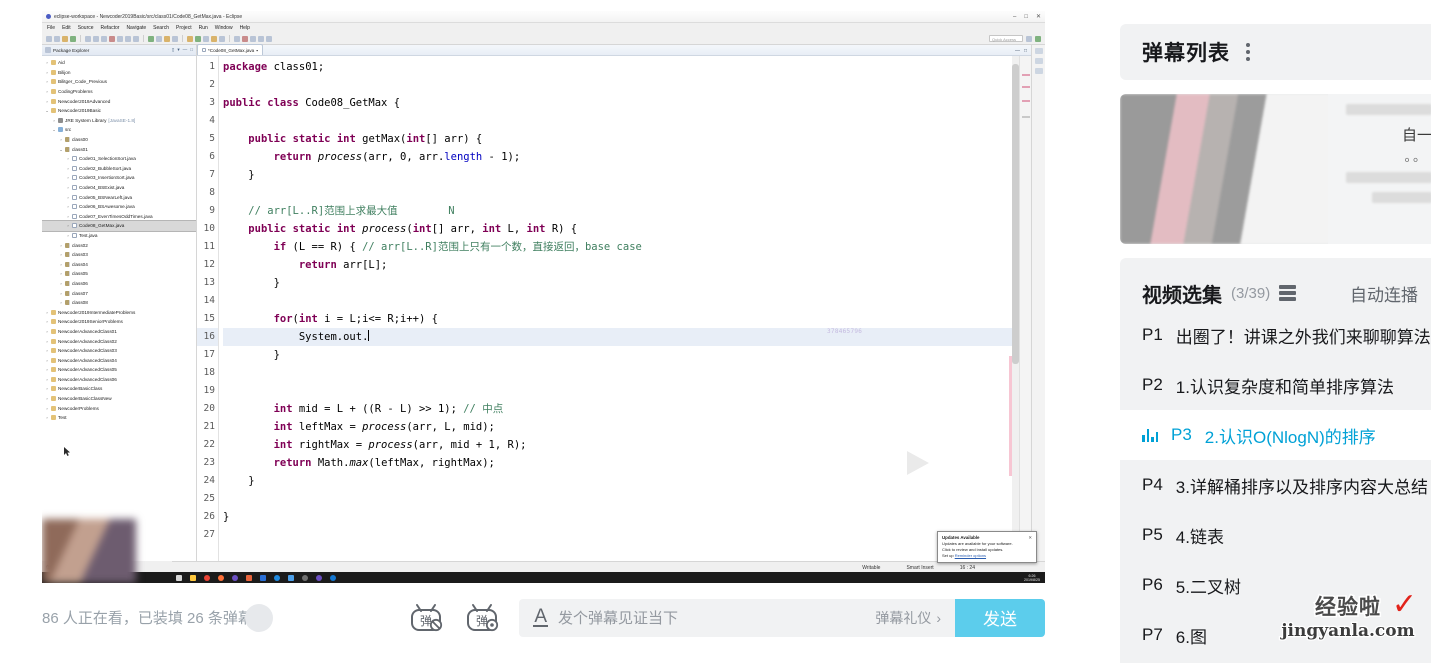 The width and height of the screenshot is (1431, 663). I want to click on tree-node: › NewcoderBasicClassNew, so click(119, 399).